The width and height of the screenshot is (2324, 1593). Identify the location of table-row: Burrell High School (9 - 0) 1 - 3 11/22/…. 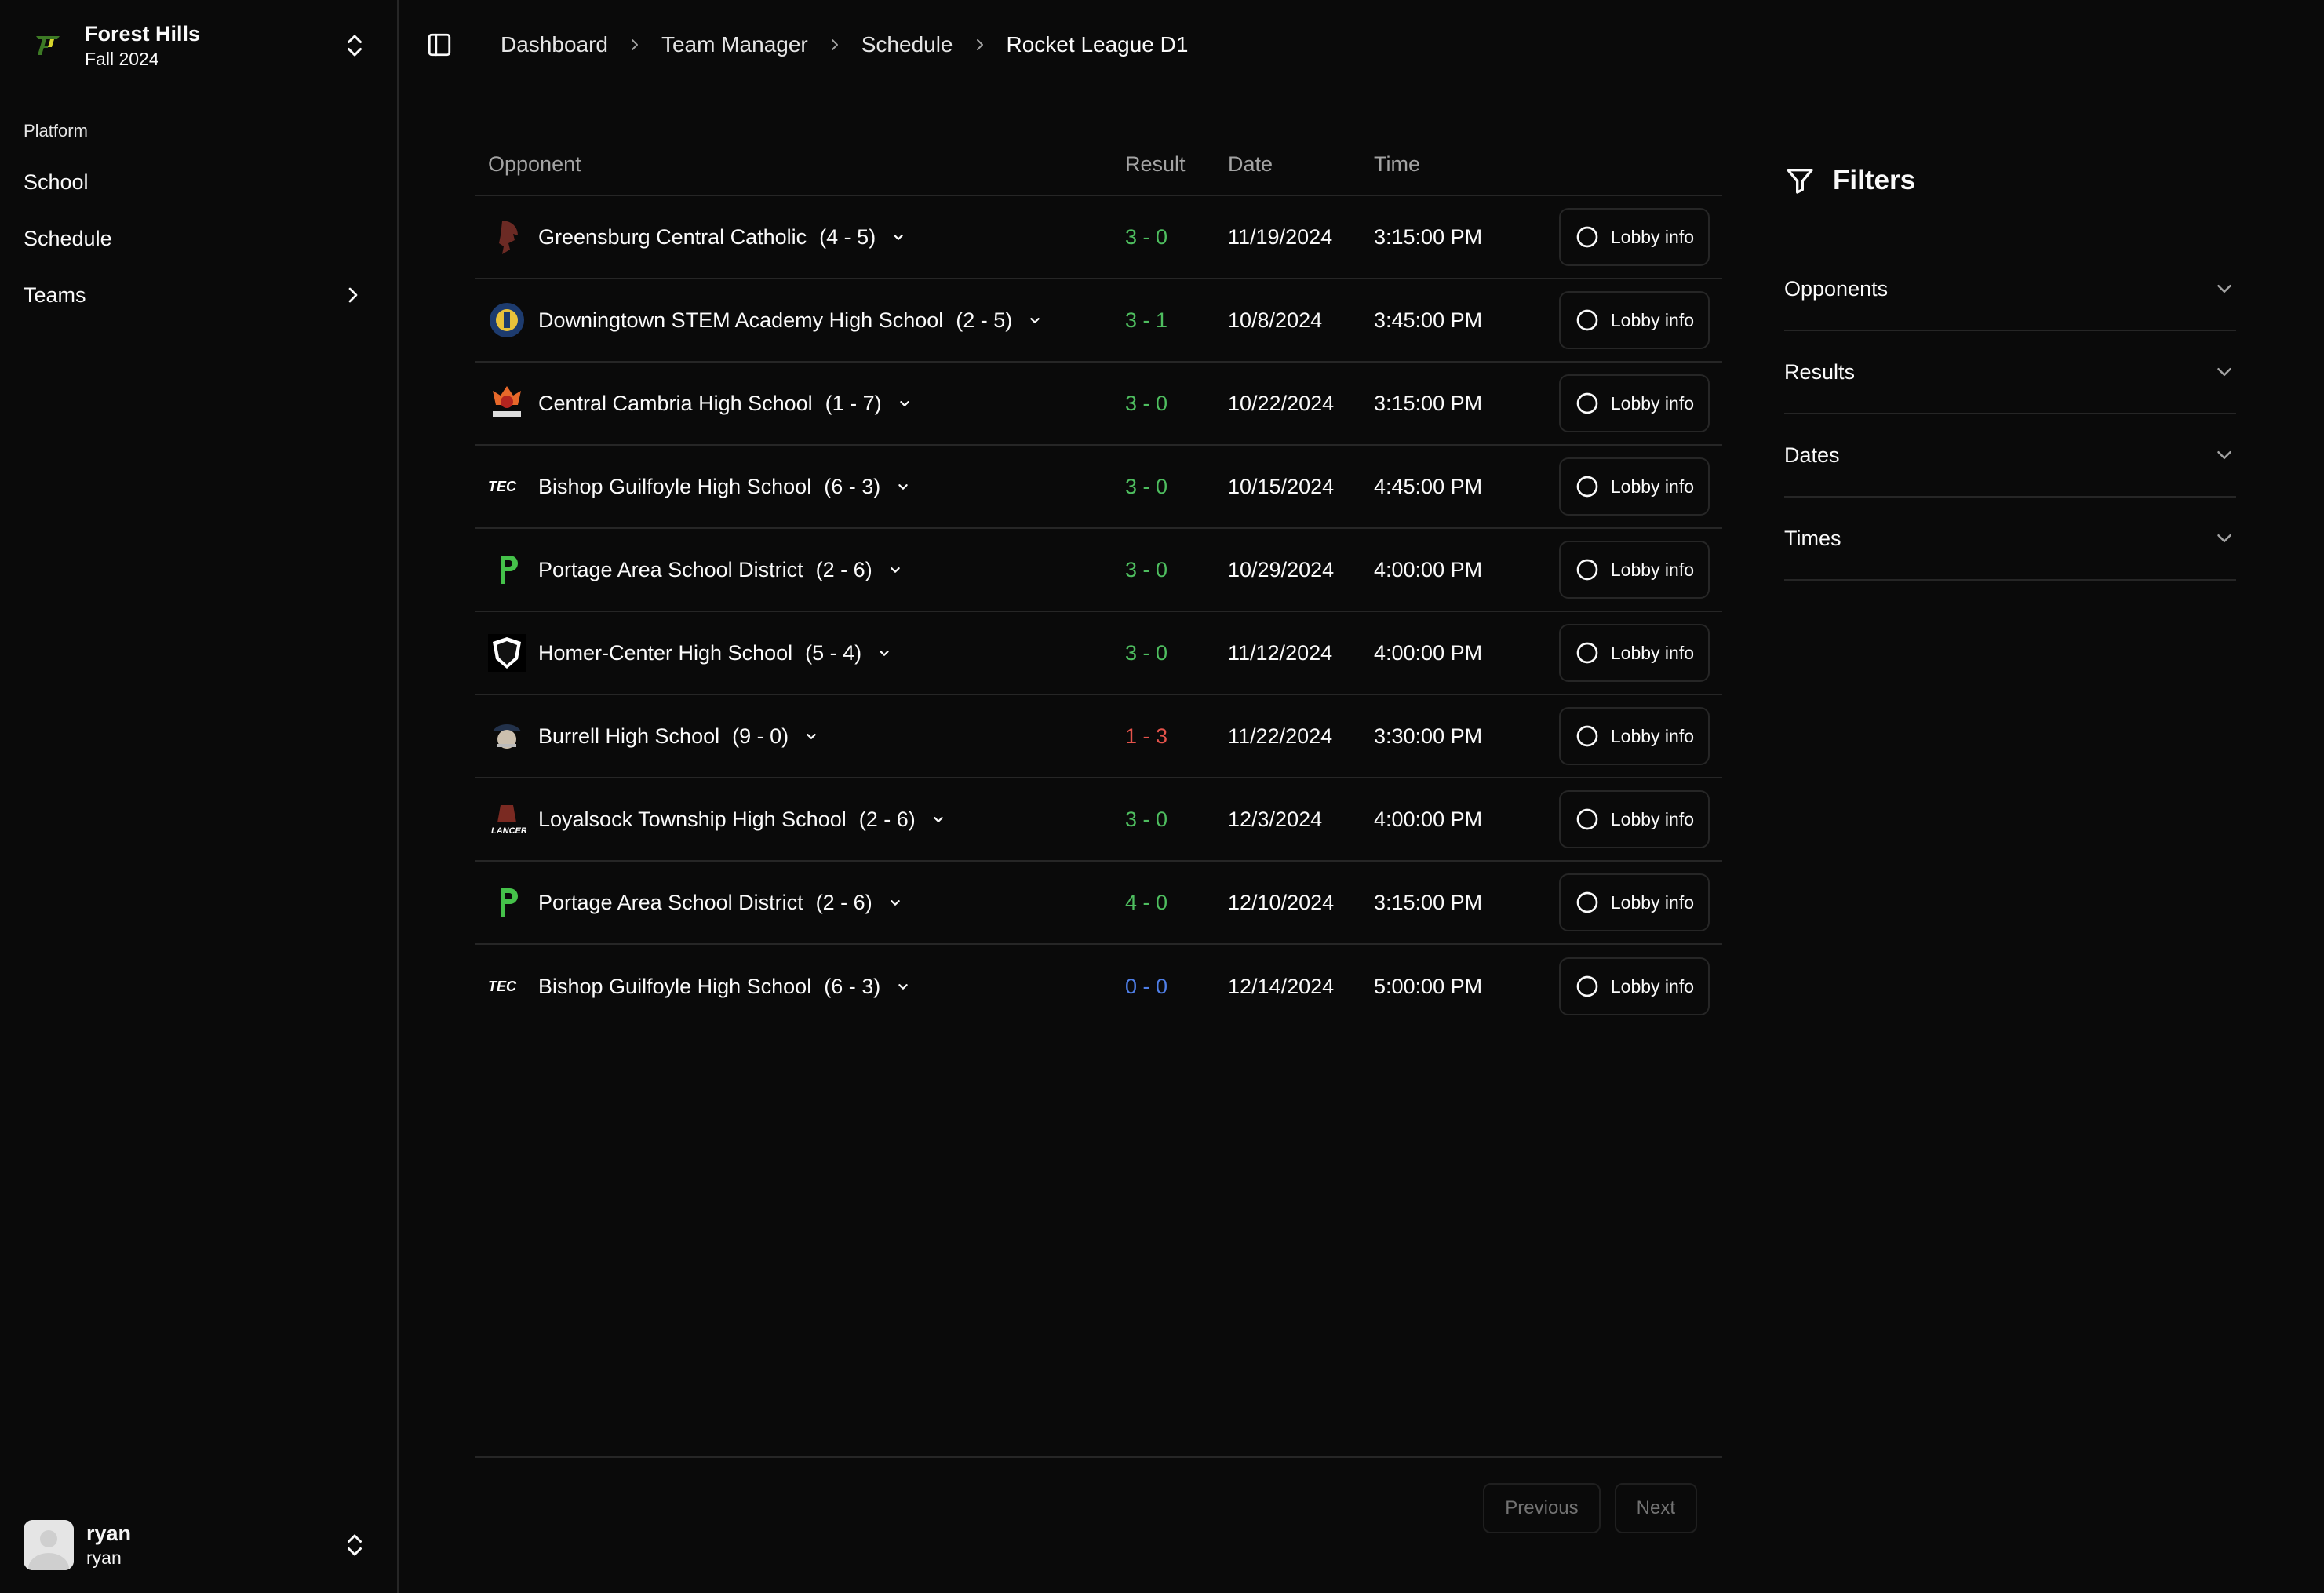
(1098, 736).